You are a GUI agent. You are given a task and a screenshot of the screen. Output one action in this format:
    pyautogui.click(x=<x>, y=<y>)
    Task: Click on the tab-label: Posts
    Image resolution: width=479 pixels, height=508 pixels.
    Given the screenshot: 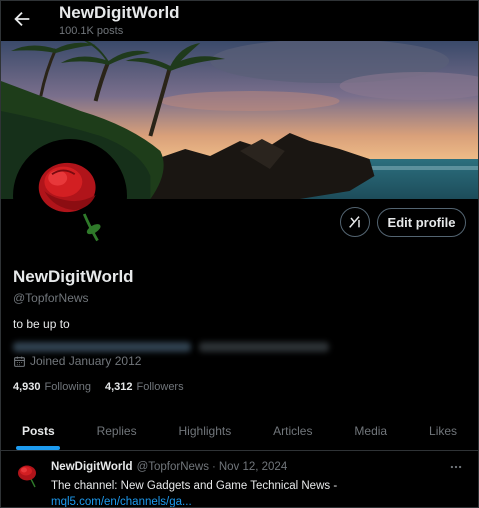 What is the action you would take?
    pyautogui.click(x=38, y=430)
    